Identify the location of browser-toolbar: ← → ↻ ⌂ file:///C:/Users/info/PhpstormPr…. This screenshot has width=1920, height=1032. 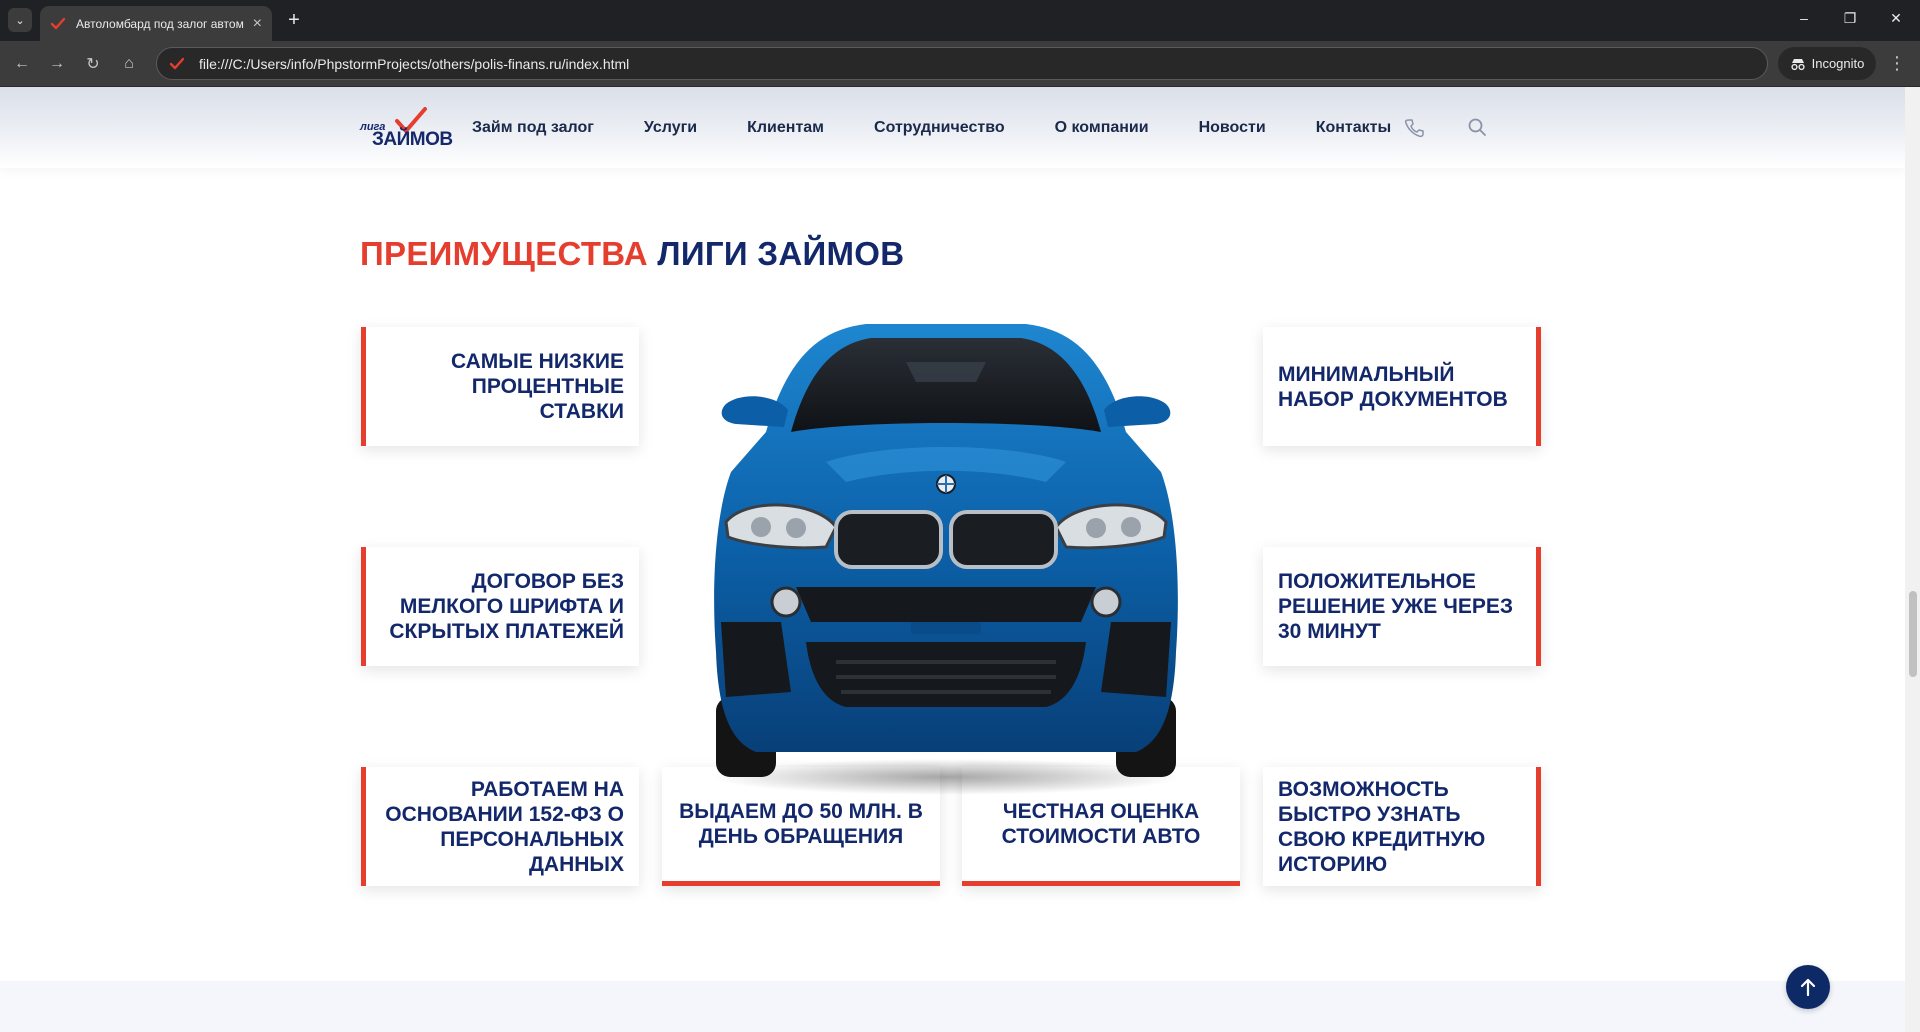
(960, 64).